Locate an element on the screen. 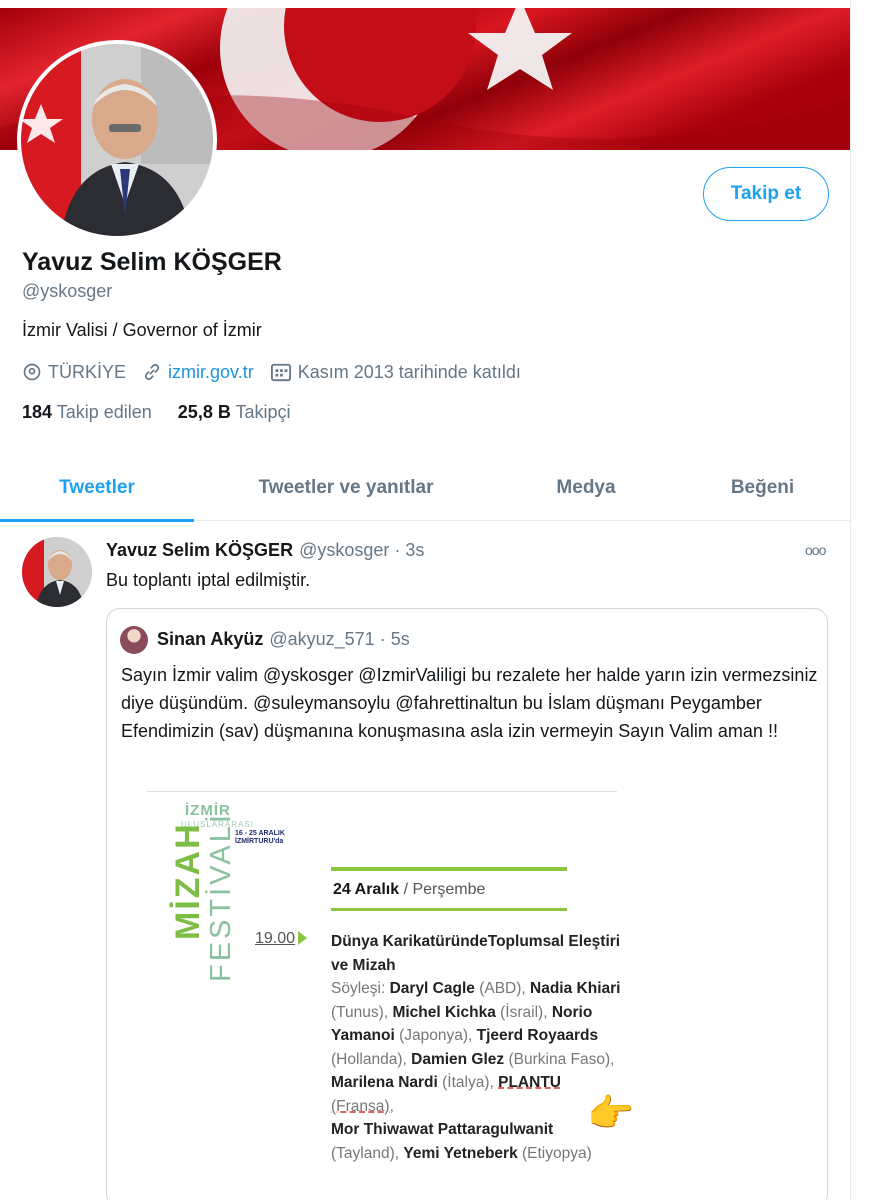 The width and height of the screenshot is (879, 1200). poster-tag: 16 - 25 ARALIK İZMİRTURU'da is located at coordinates (260, 838).